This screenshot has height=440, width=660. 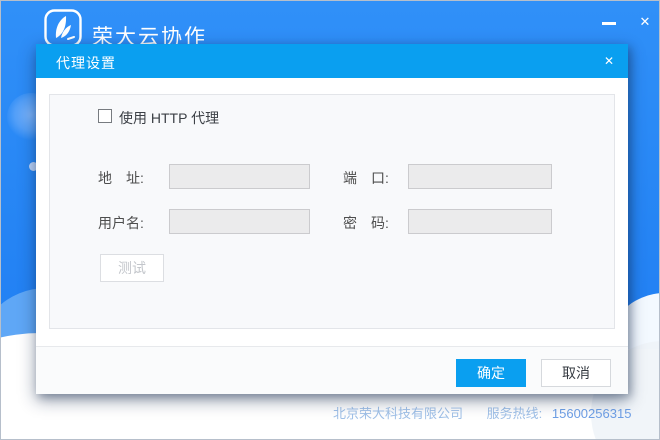 What do you see at coordinates (169, 118) in the screenshot?
I see `use-http-proxy-label: 使用 HTTP 代理` at bounding box center [169, 118].